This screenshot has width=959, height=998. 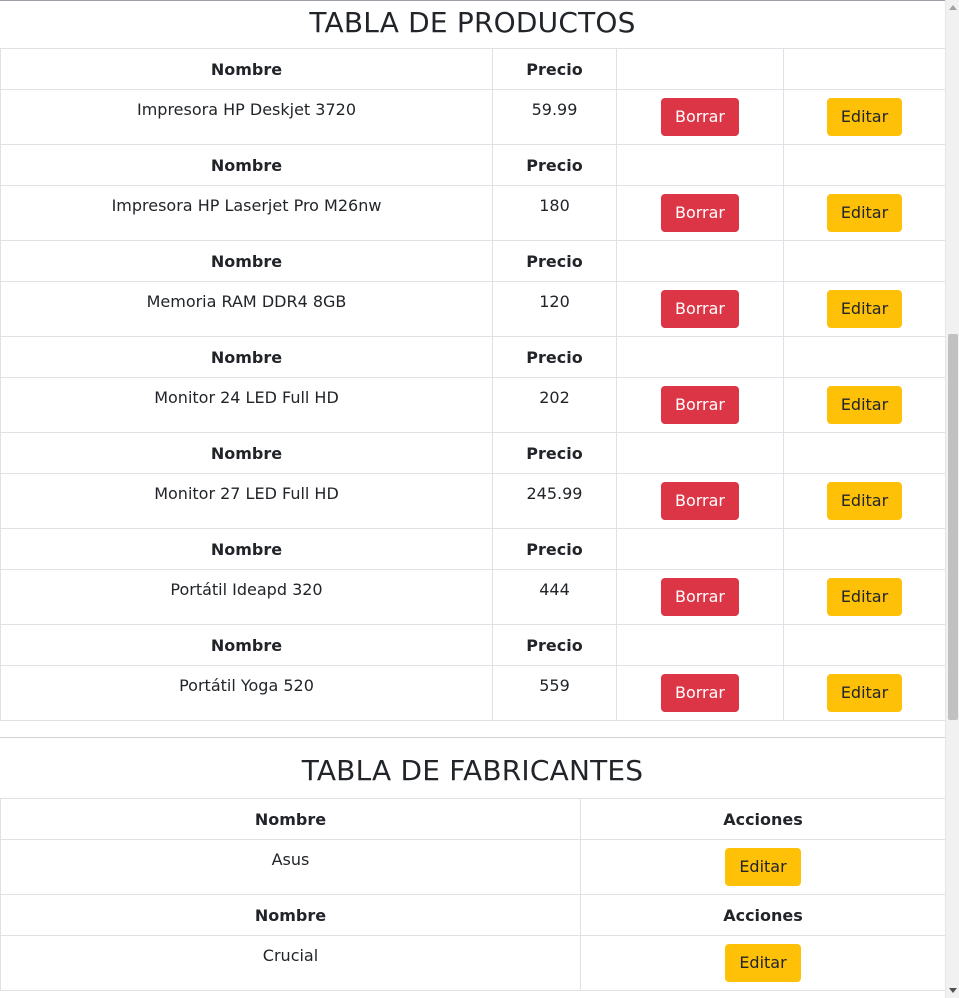 I want to click on product-price: 202, so click(x=554, y=405).